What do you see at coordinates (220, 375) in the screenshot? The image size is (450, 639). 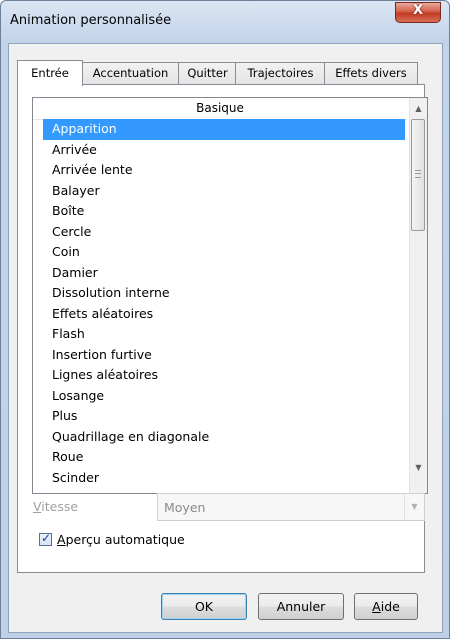 I see `list-item: Lignes aléatoires` at bounding box center [220, 375].